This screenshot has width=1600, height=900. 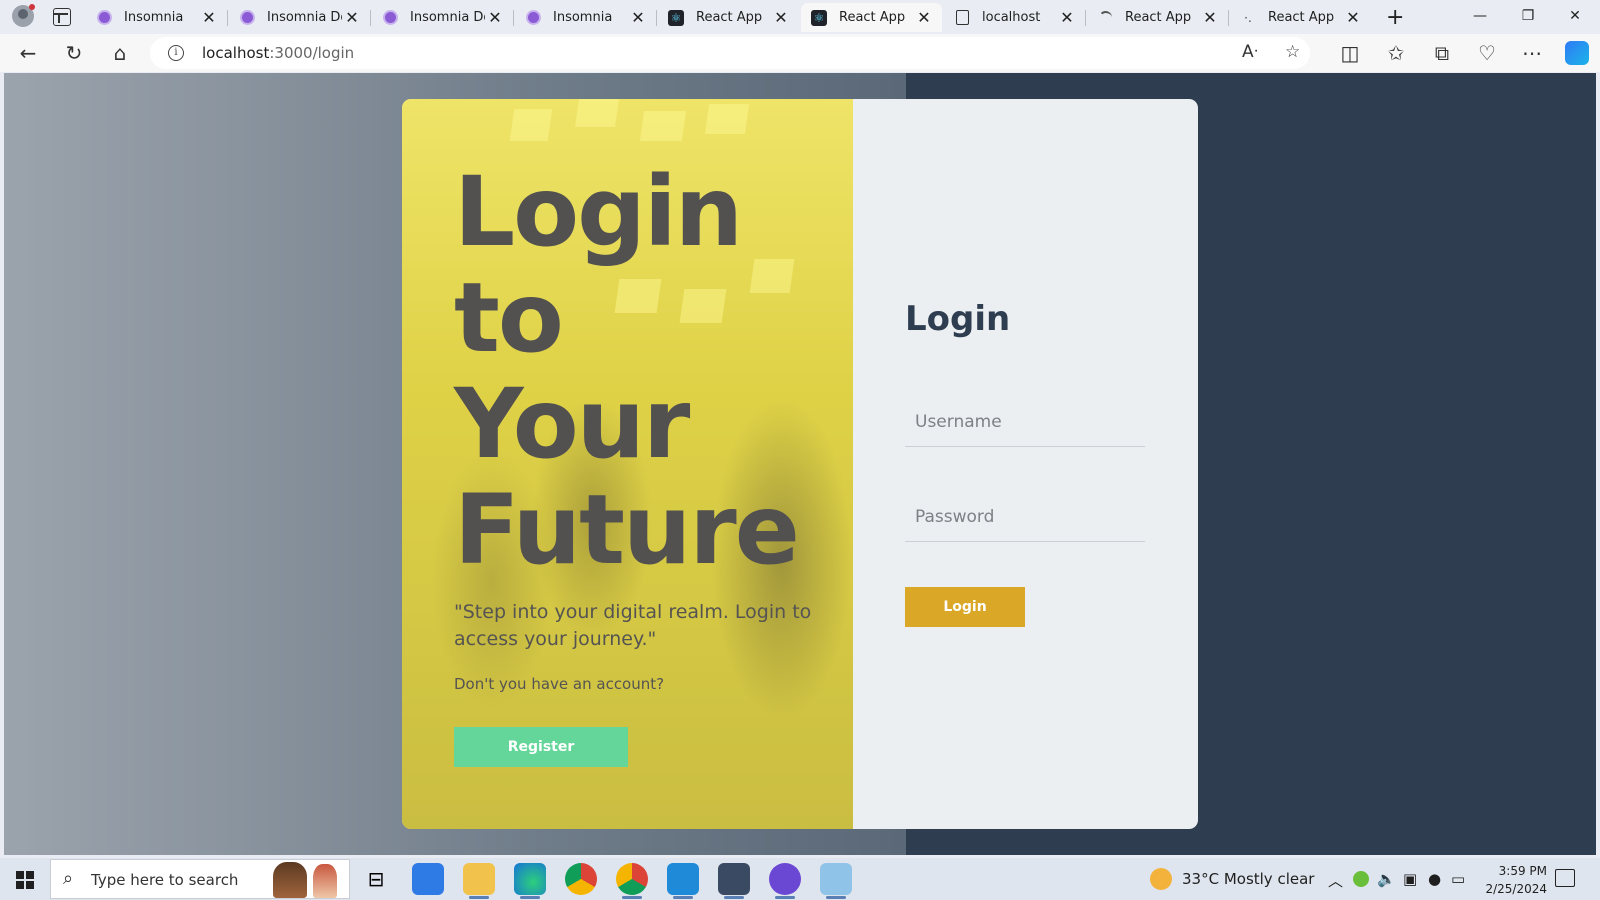 I want to click on device-icon: ▣, so click(x=1410, y=879).